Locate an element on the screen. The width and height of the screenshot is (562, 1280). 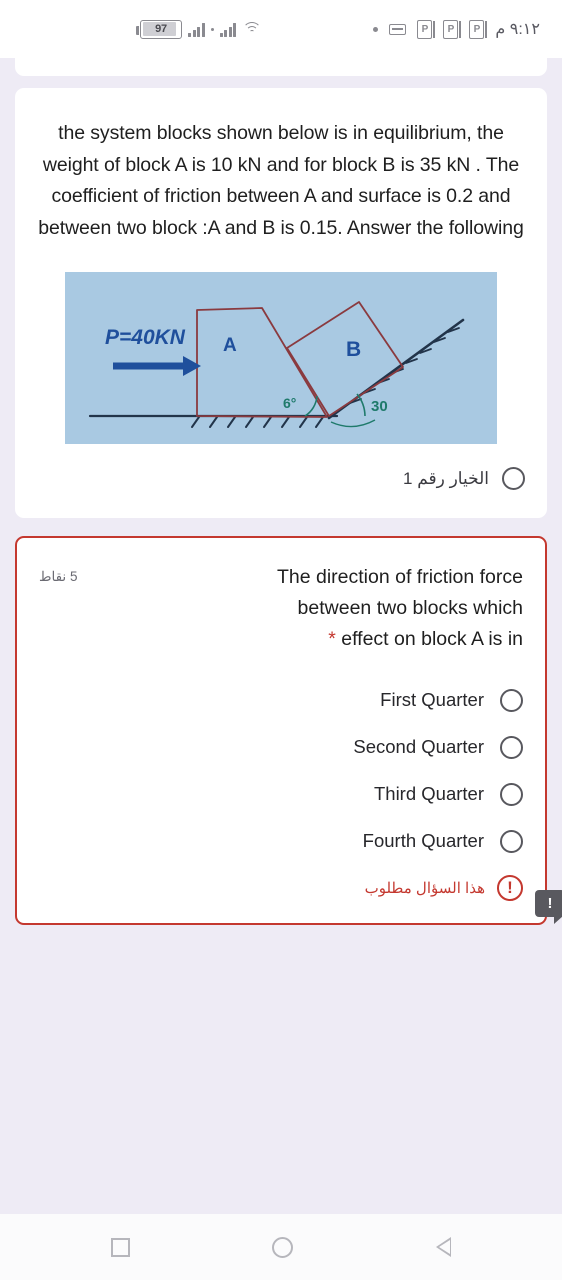
option-fourth-quarter: Fourth Quarter is located at coordinates (281, 841).